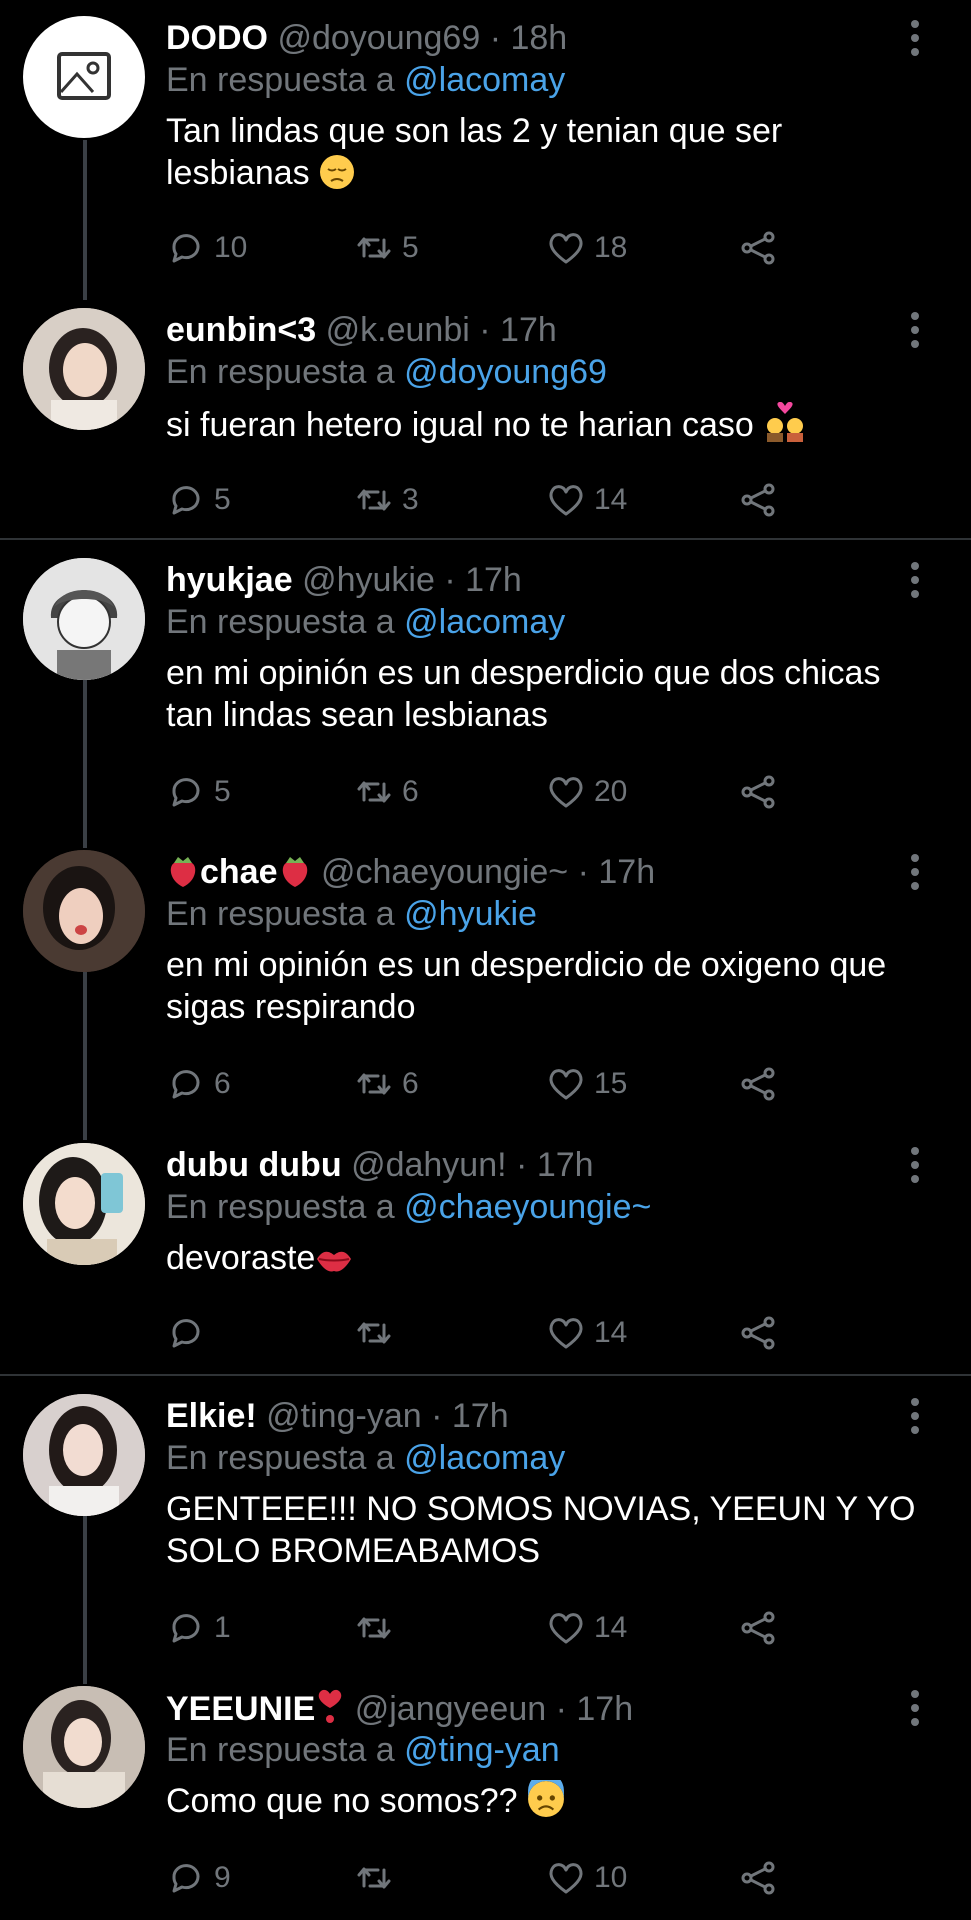  What do you see at coordinates (198, 1084) in the screenshot?
I see `reply-button: 6` at bounding box center [198, 1084].